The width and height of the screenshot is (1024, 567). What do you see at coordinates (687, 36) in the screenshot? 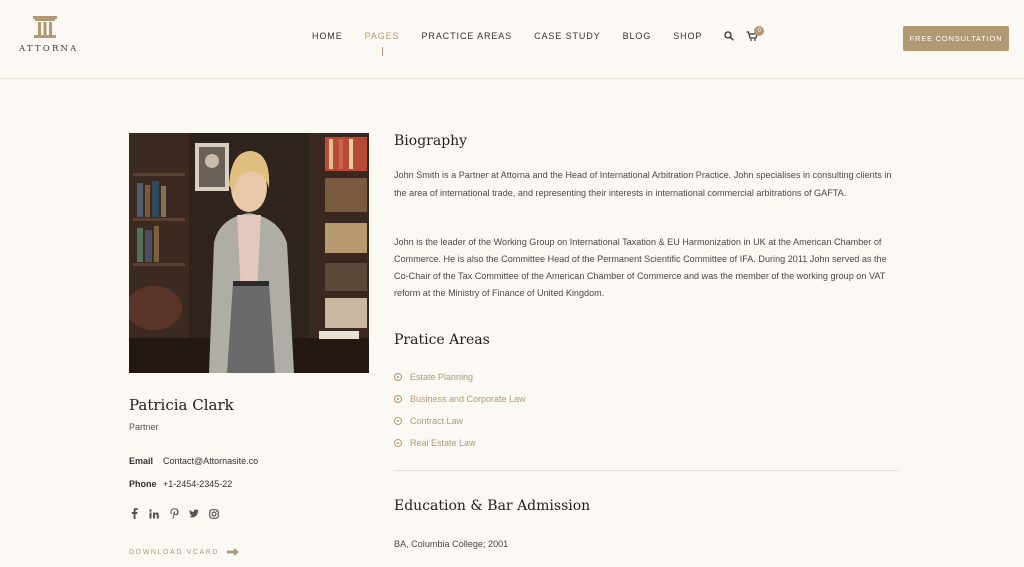
I see `nav-shop: SHOP` at bounding box center [687, 36].